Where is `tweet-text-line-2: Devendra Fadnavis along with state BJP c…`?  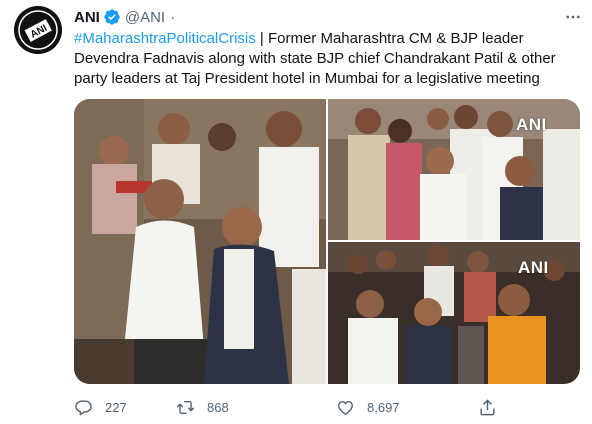
tweet-text-line-2: Devendra Fadnavis along with state BJP c… is located at coordinates (315, 58).